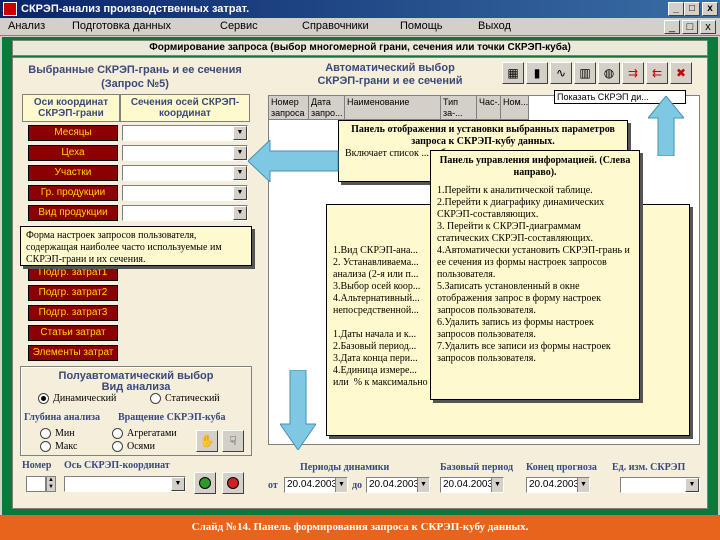  I want to click on spinner-arrows-icon: ▲ ▼, so click(51, 484).